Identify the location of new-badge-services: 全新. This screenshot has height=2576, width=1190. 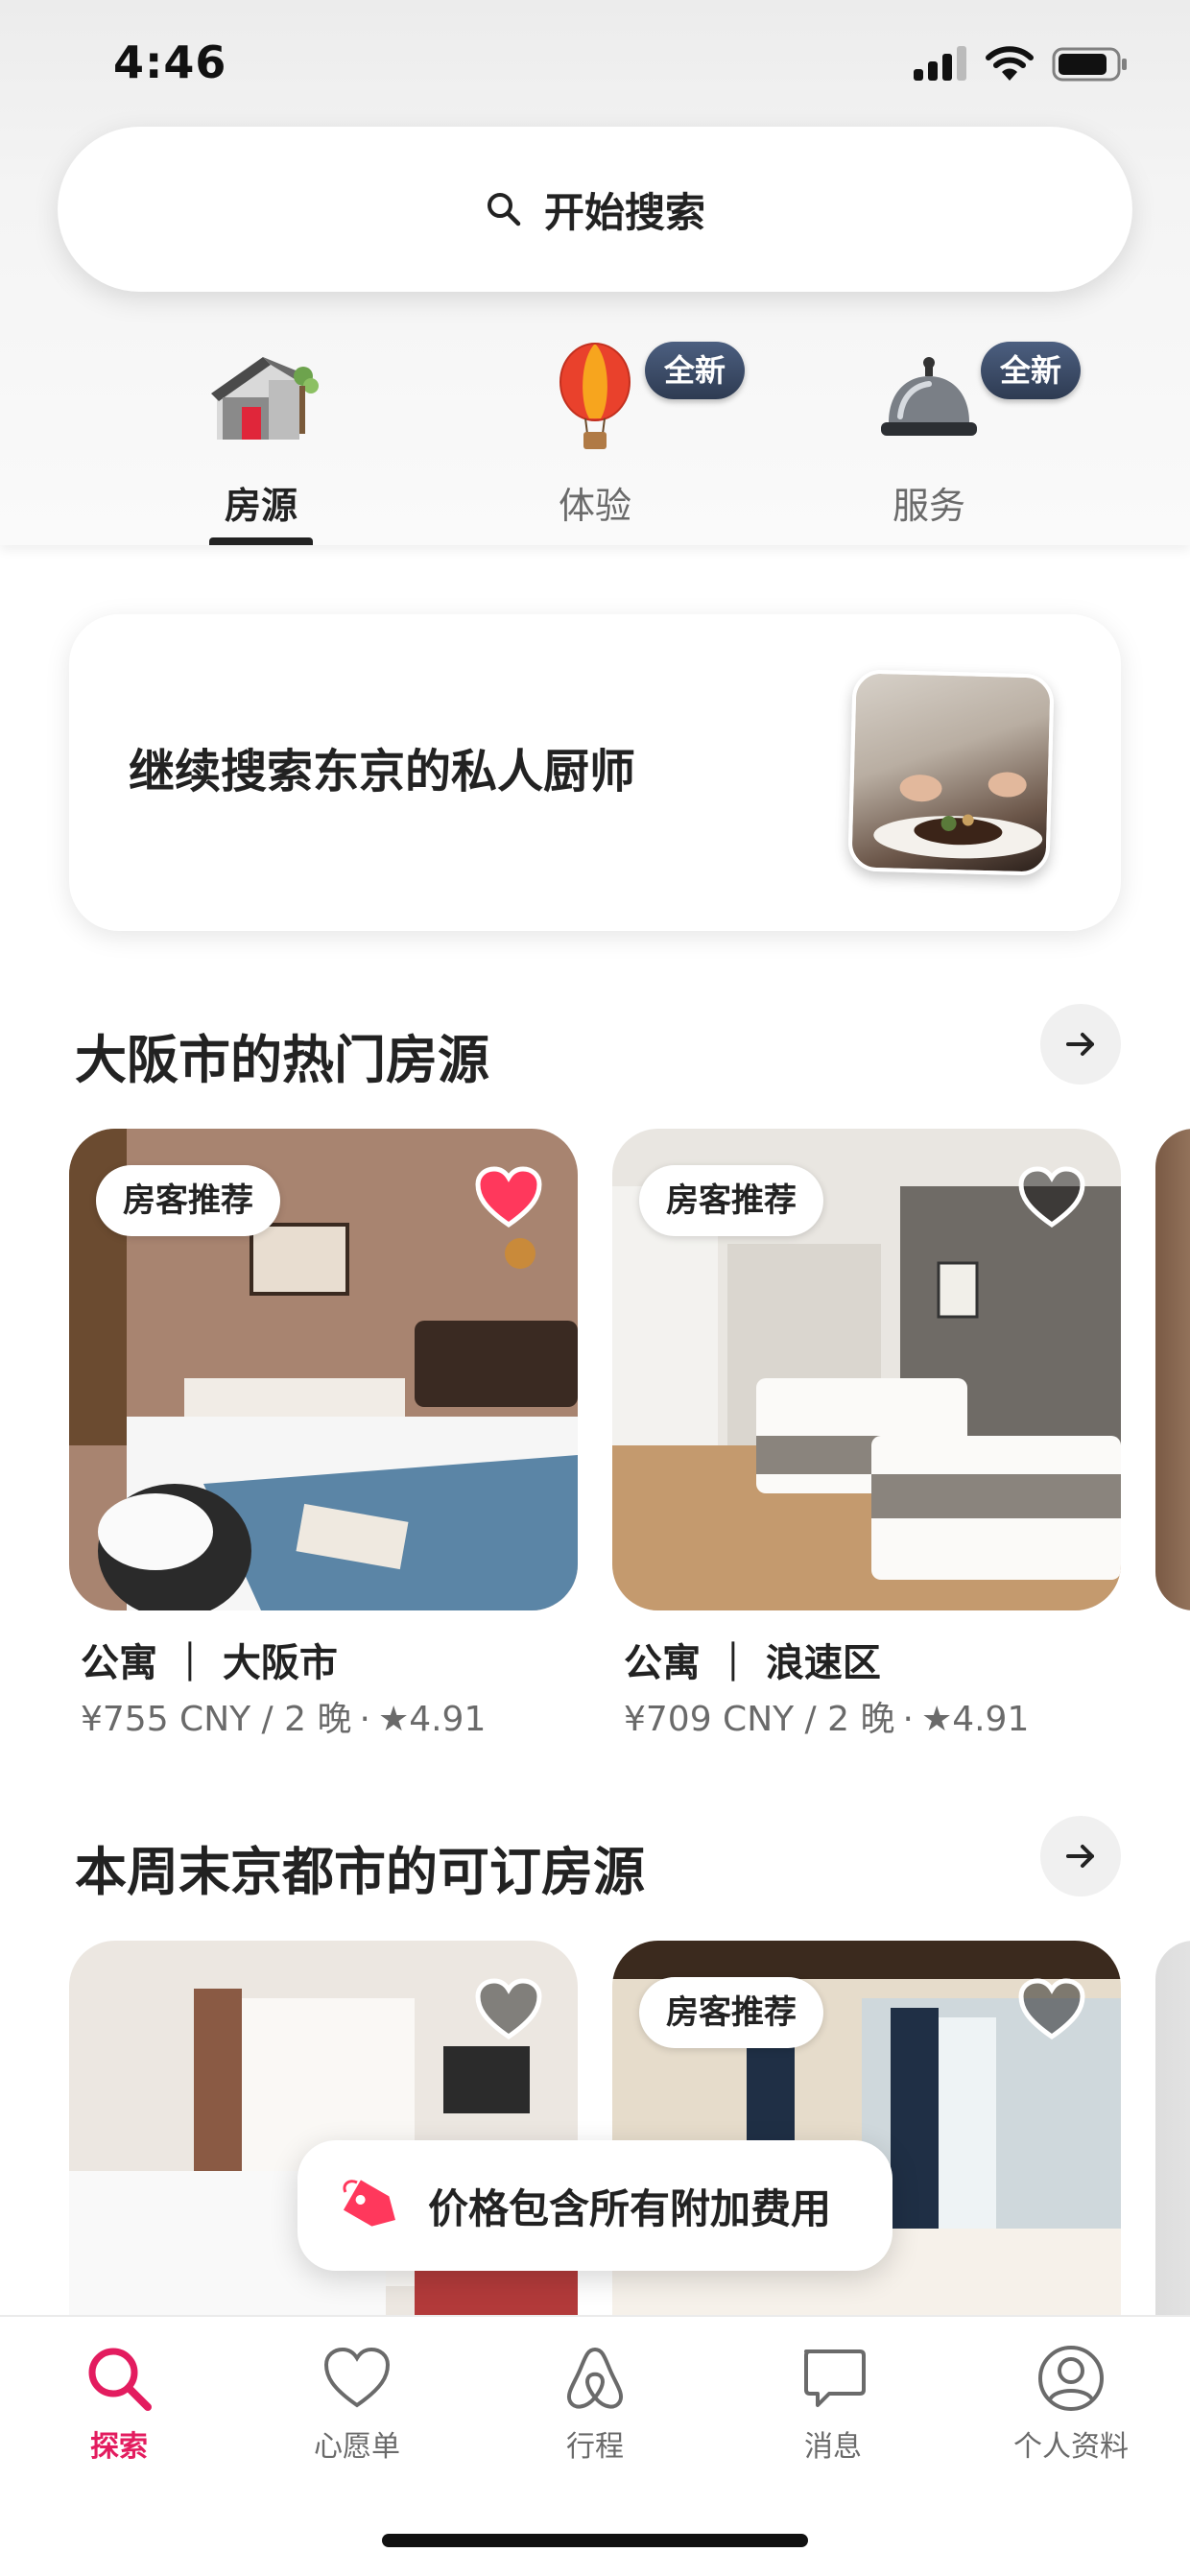
(1031, 370).